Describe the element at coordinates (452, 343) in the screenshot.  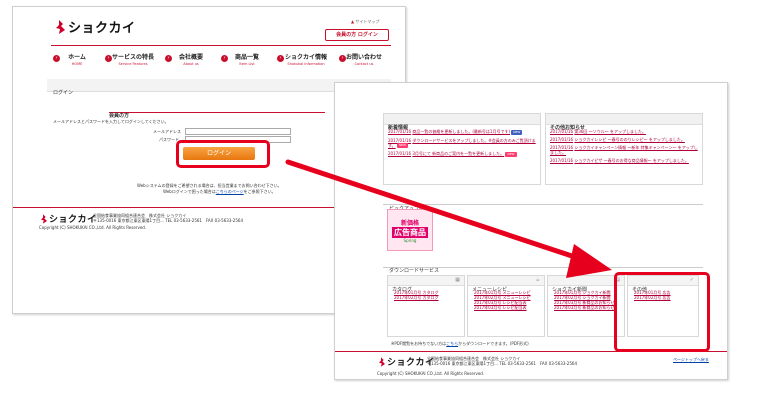
I see `pdf-reader-link: こちら` at that location.